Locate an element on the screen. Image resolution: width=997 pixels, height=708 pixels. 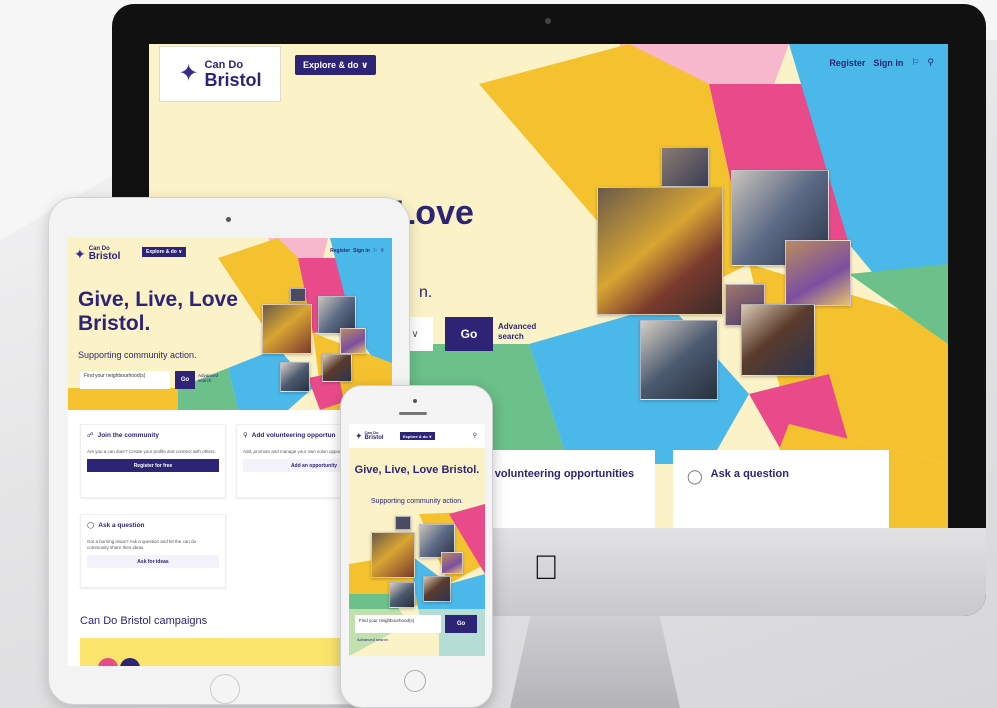
header-actions: Register Sign in ⚐ ⚲ is located at coordinates (881, 62).